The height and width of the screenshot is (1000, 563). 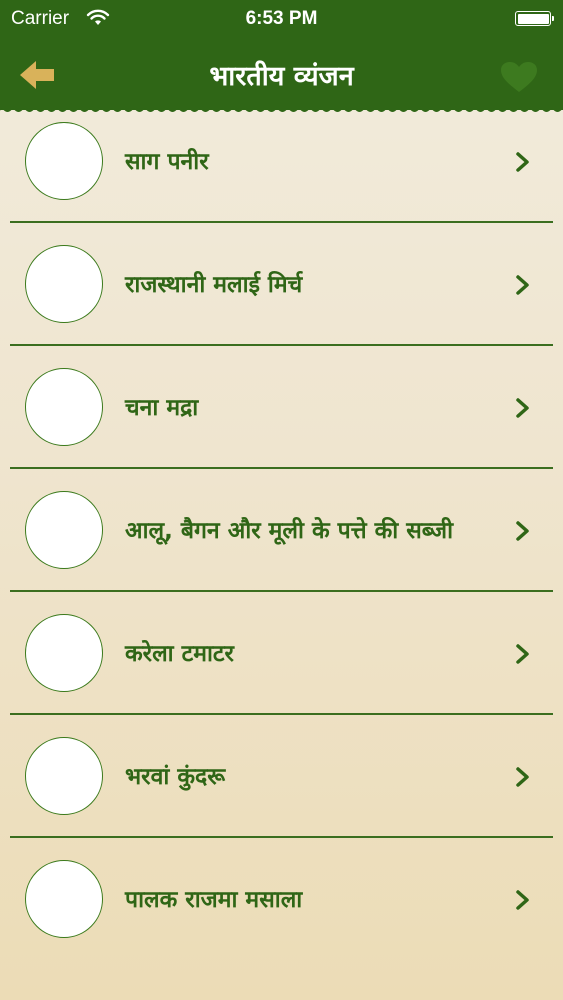 I want to click on clock-time: 6:53 PM, so click(x=281, y=18).